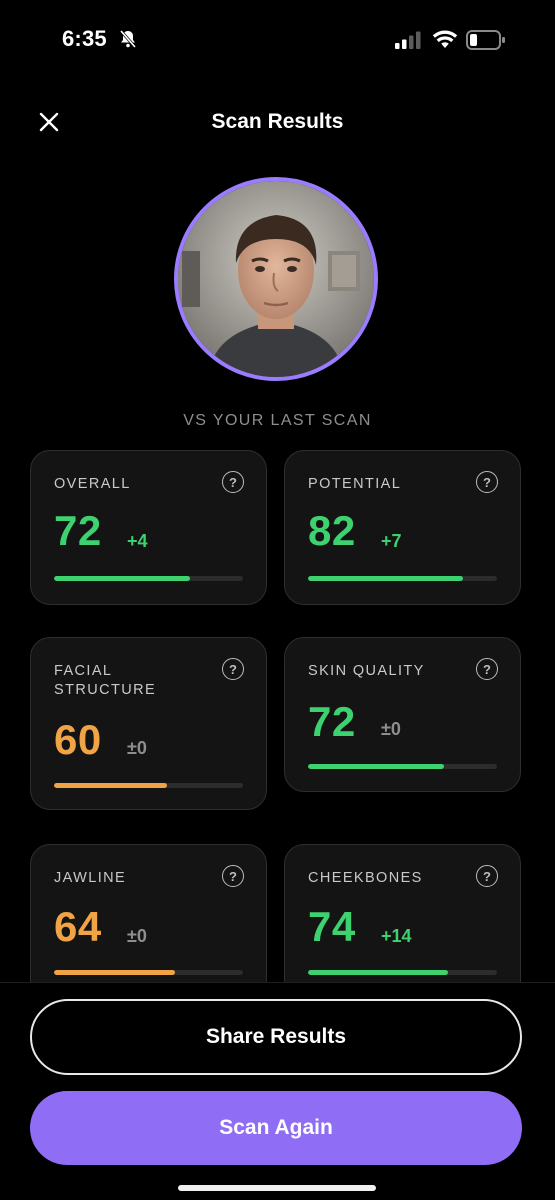 This screenshot has width=555, height=1200. What do you see at coordinates (148, 527) in the screenshot?
I see `metric-card-overall: OVERALL ? 72 +4` at bounding box center [148, 527].